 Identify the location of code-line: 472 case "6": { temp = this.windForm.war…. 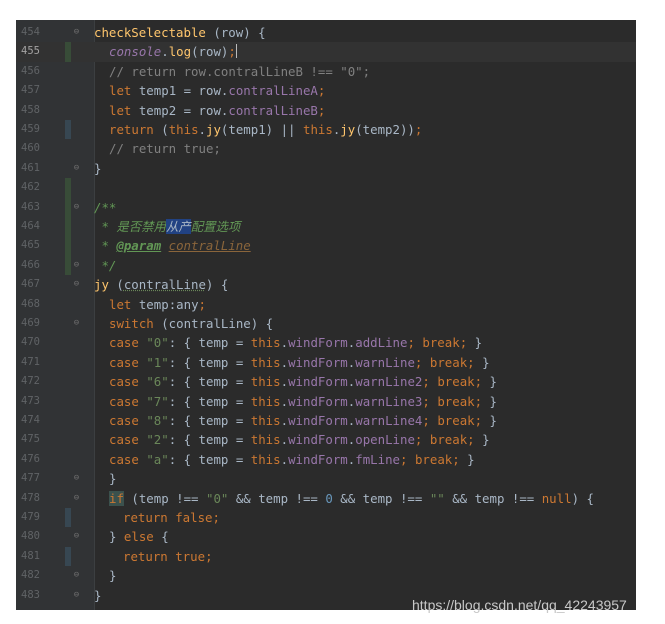
(326, 381).